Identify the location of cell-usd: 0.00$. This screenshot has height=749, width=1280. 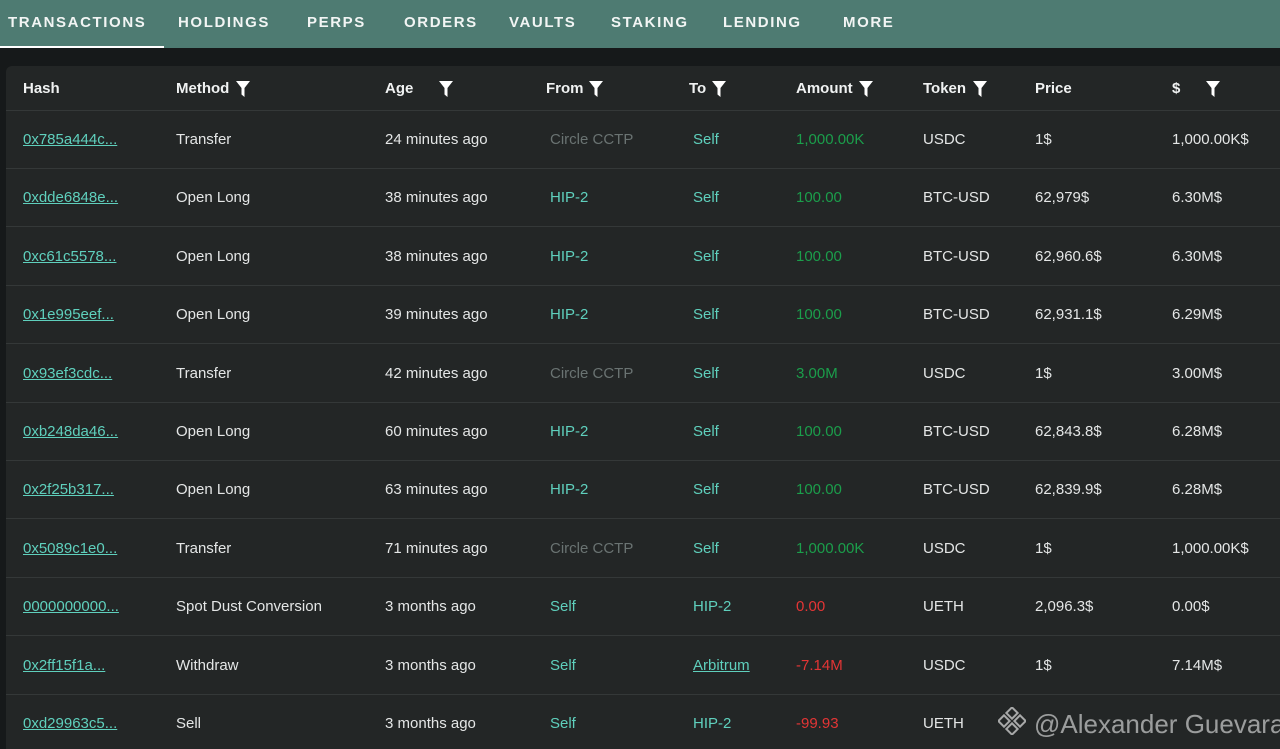
(1191, 607).